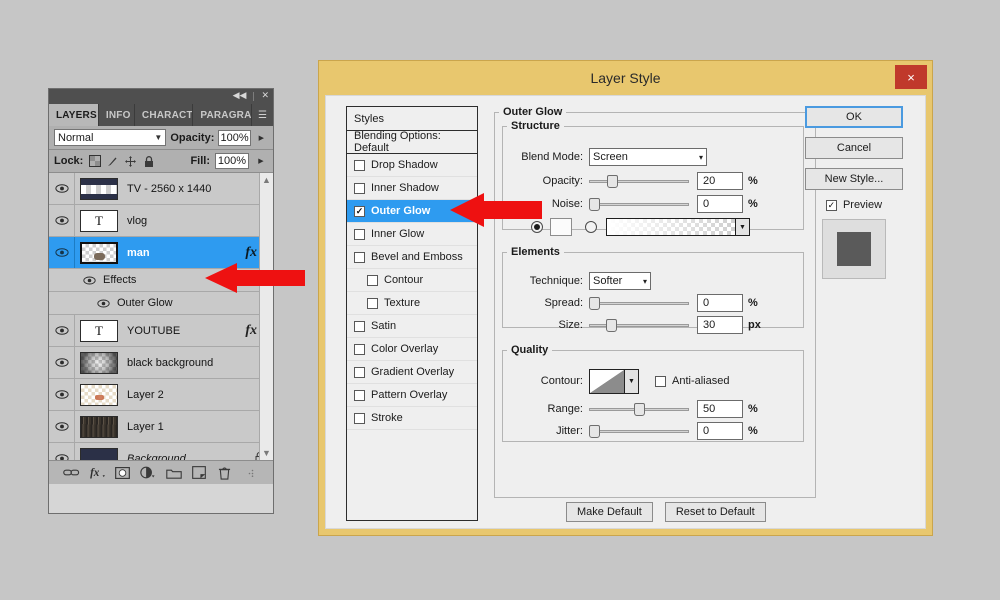 This screenshot has width=1000, height=600. I want to click on style-item-drop-shadow: Drop Shadow, so click(412, 165).